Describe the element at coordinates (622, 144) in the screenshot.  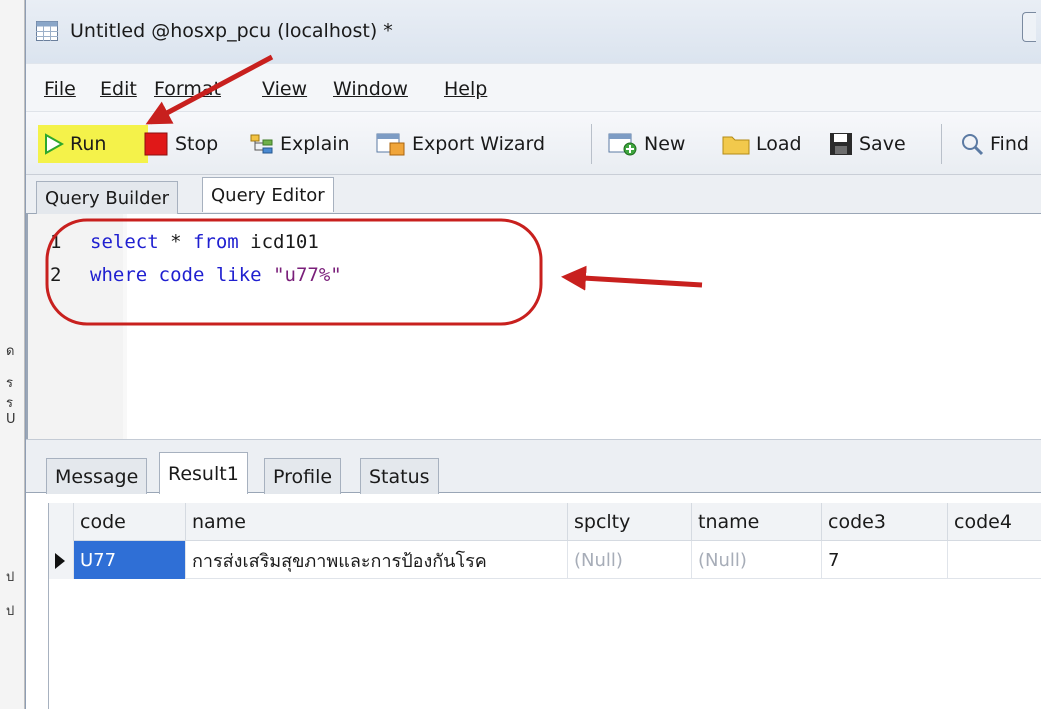
I see `new-query-icon` at that location.